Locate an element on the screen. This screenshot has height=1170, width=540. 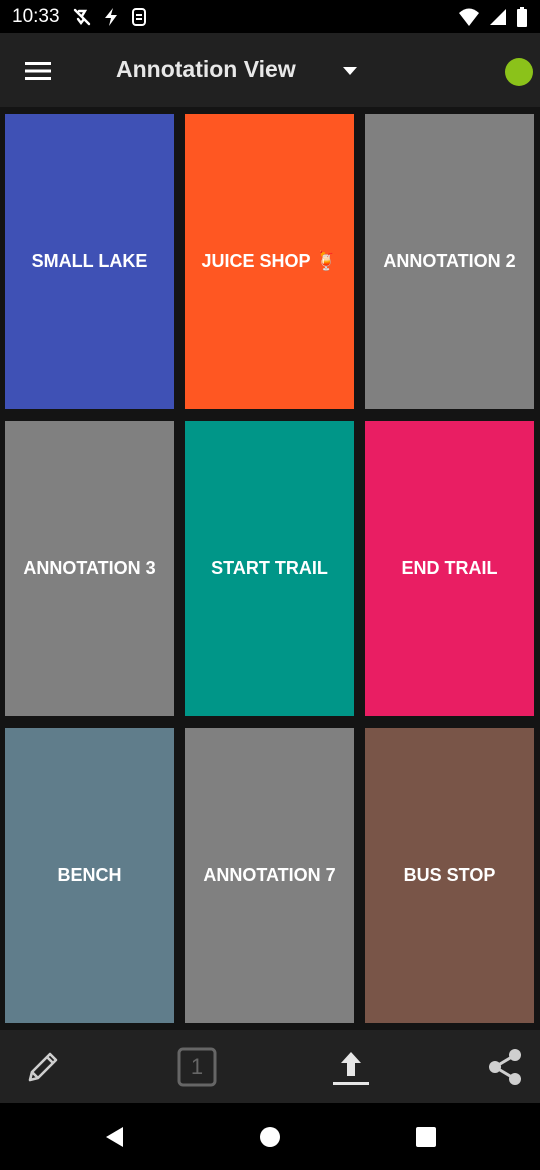
tile-label: JUICE SHOP 🍹 is located at coordinates (269, 261).